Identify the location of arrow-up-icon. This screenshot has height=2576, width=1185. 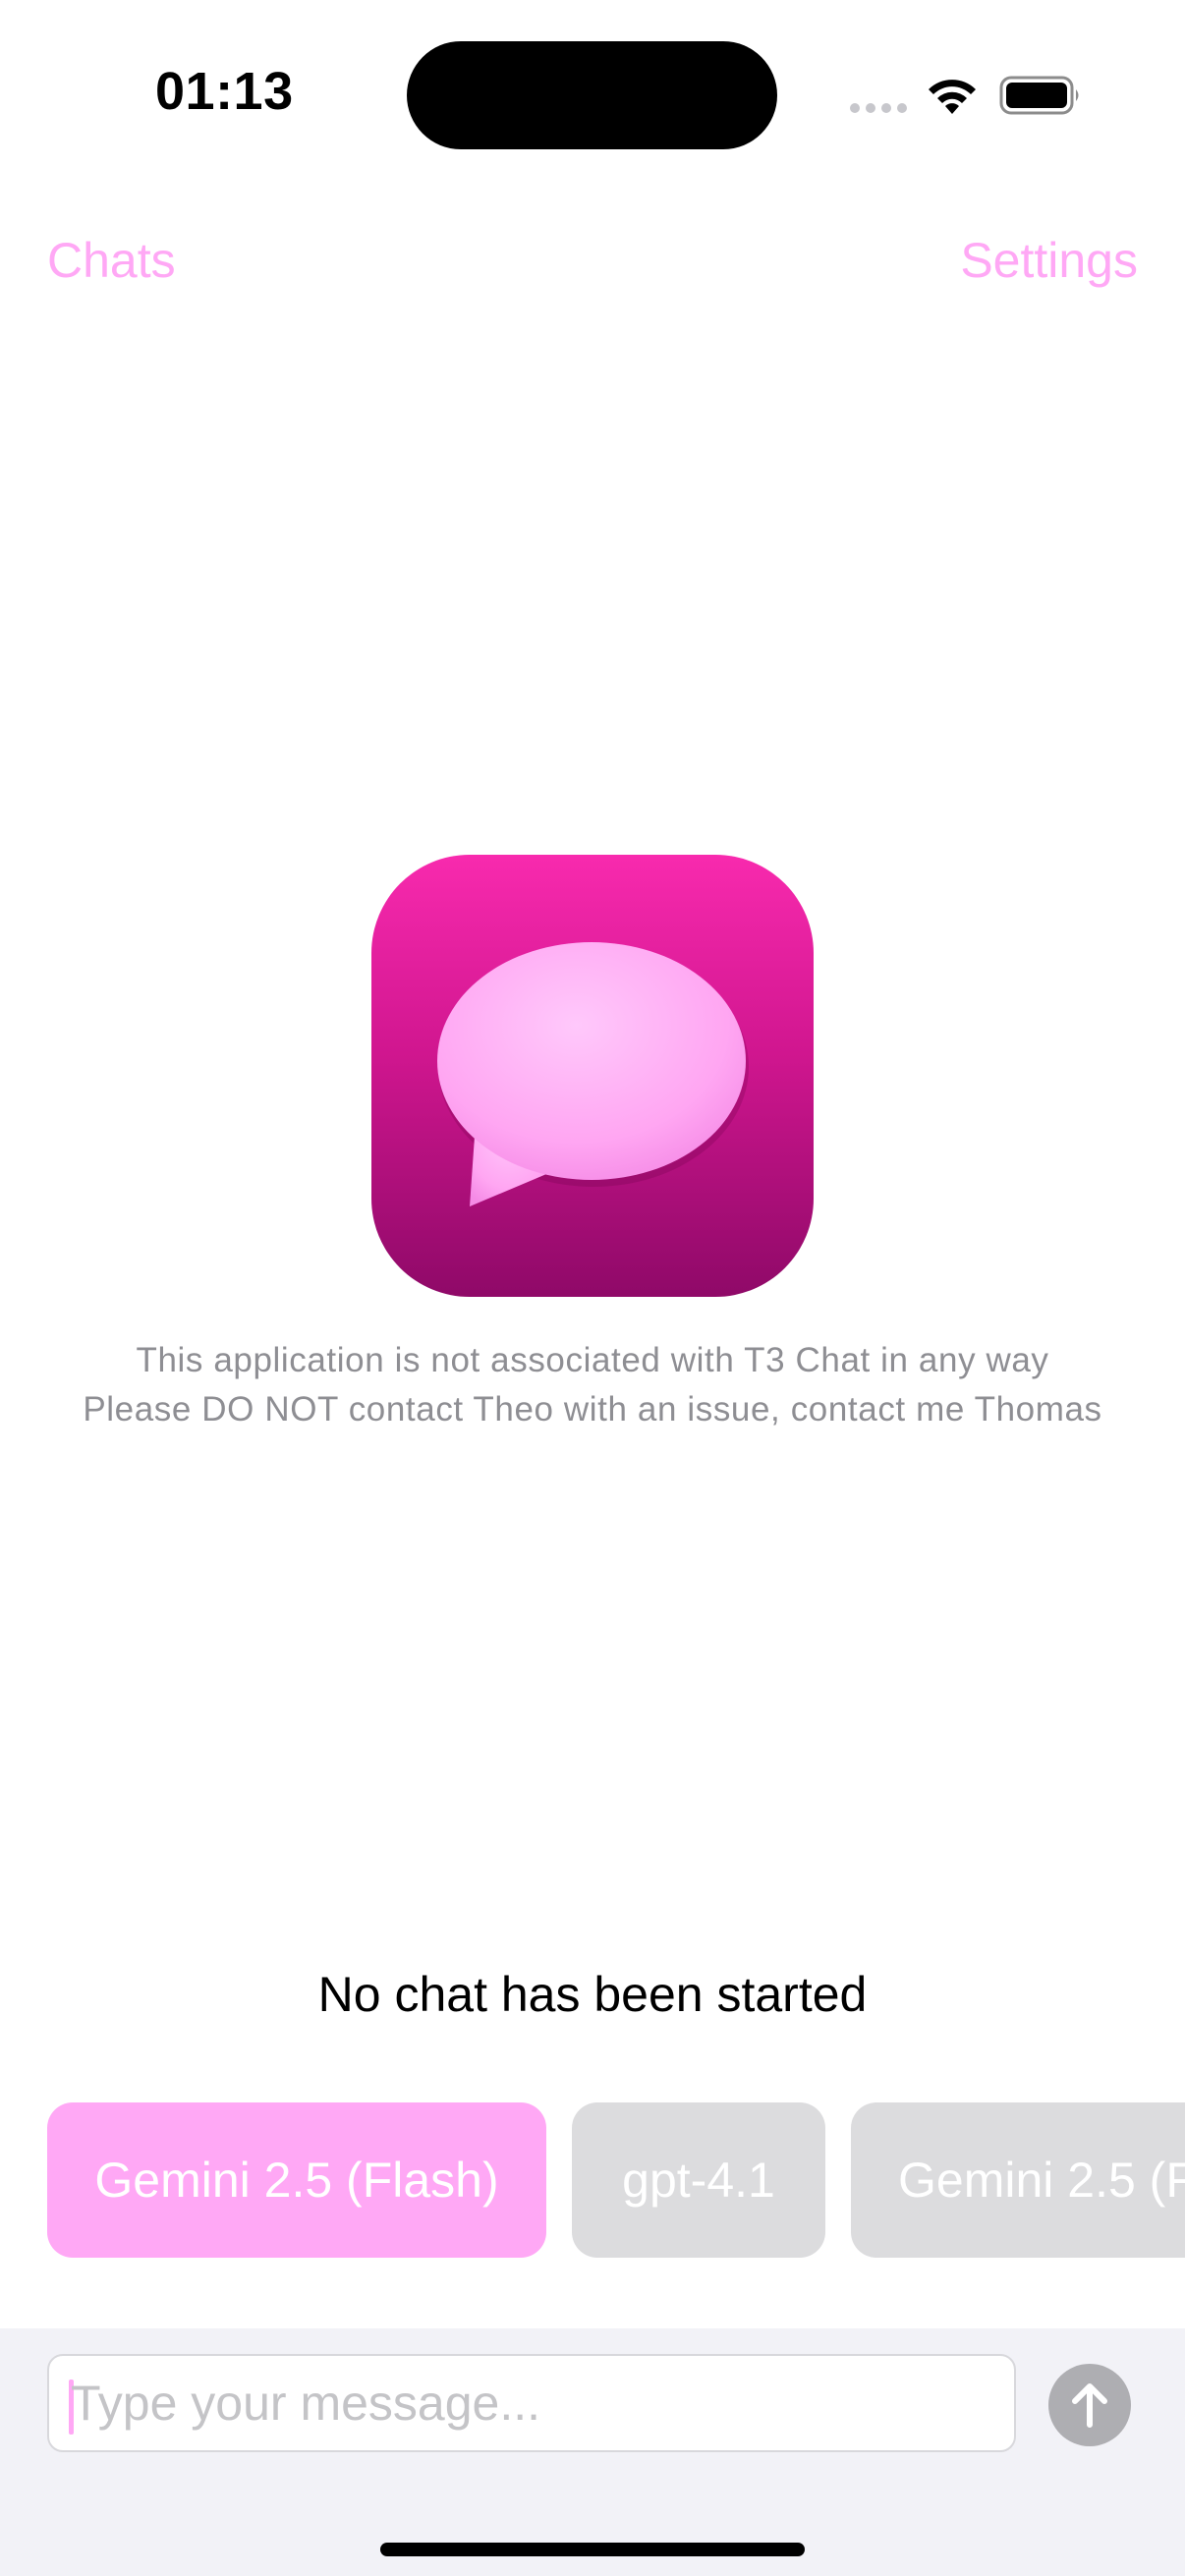
(1089, 2405).